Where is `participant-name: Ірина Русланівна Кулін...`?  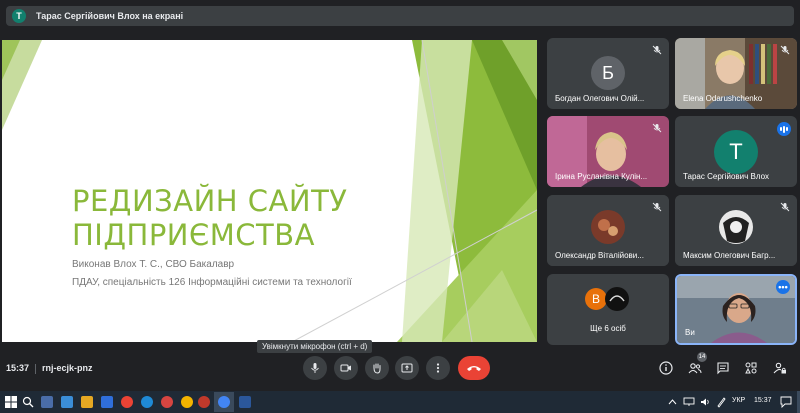
participant-name: Ірина Русланівна Кулін... is located at coordinates (601, 176).